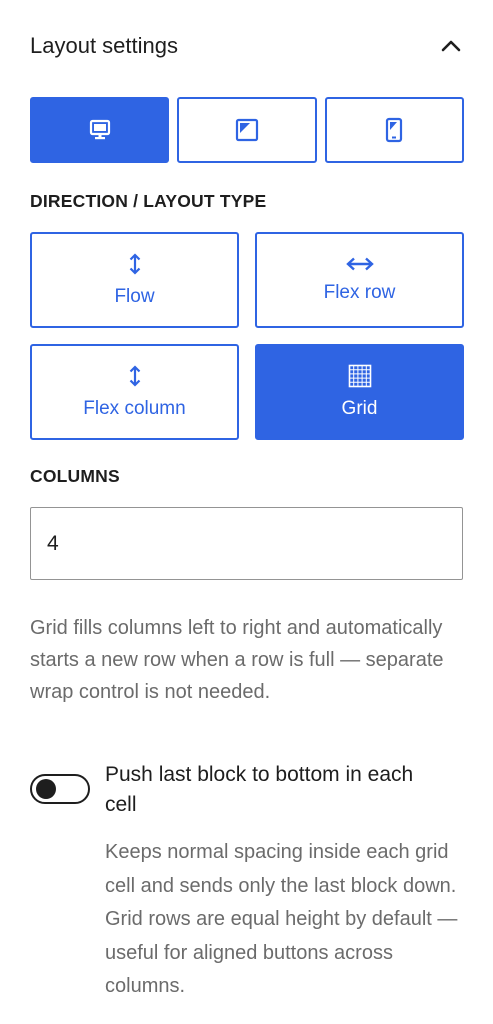  Describe the element at coordinates (359, 408) in the screenshot. I see `layout-option-label: Grid` at that location.